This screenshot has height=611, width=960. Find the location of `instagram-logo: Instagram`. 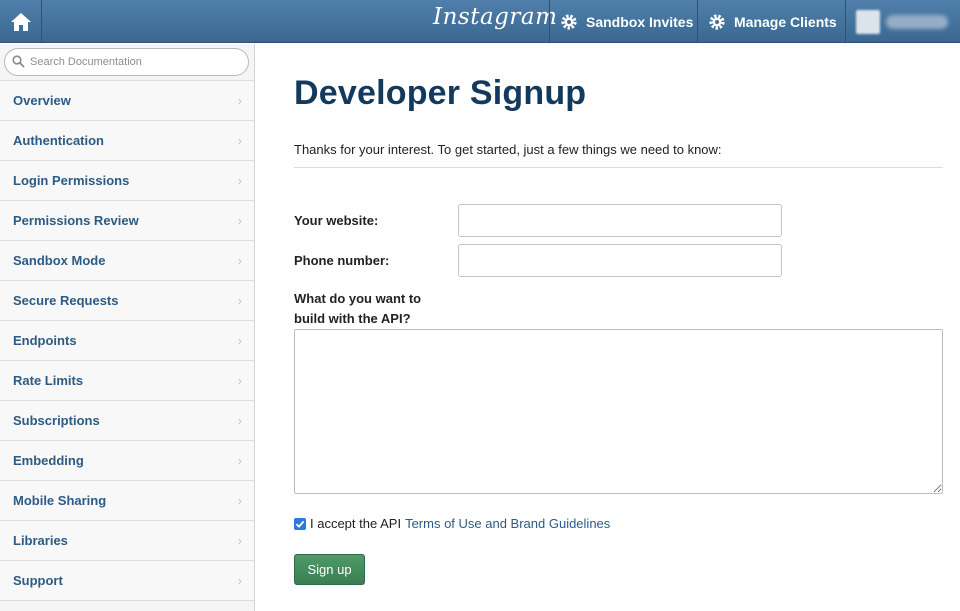

instagram-logo: Instagram is located at coordinates (495, 17).